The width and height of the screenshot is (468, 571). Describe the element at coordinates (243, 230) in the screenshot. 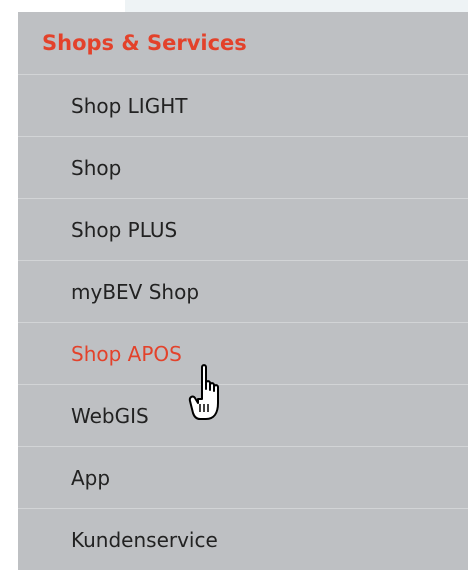

I see `menu-item-shop-plus: Shop PLUS` at that location.